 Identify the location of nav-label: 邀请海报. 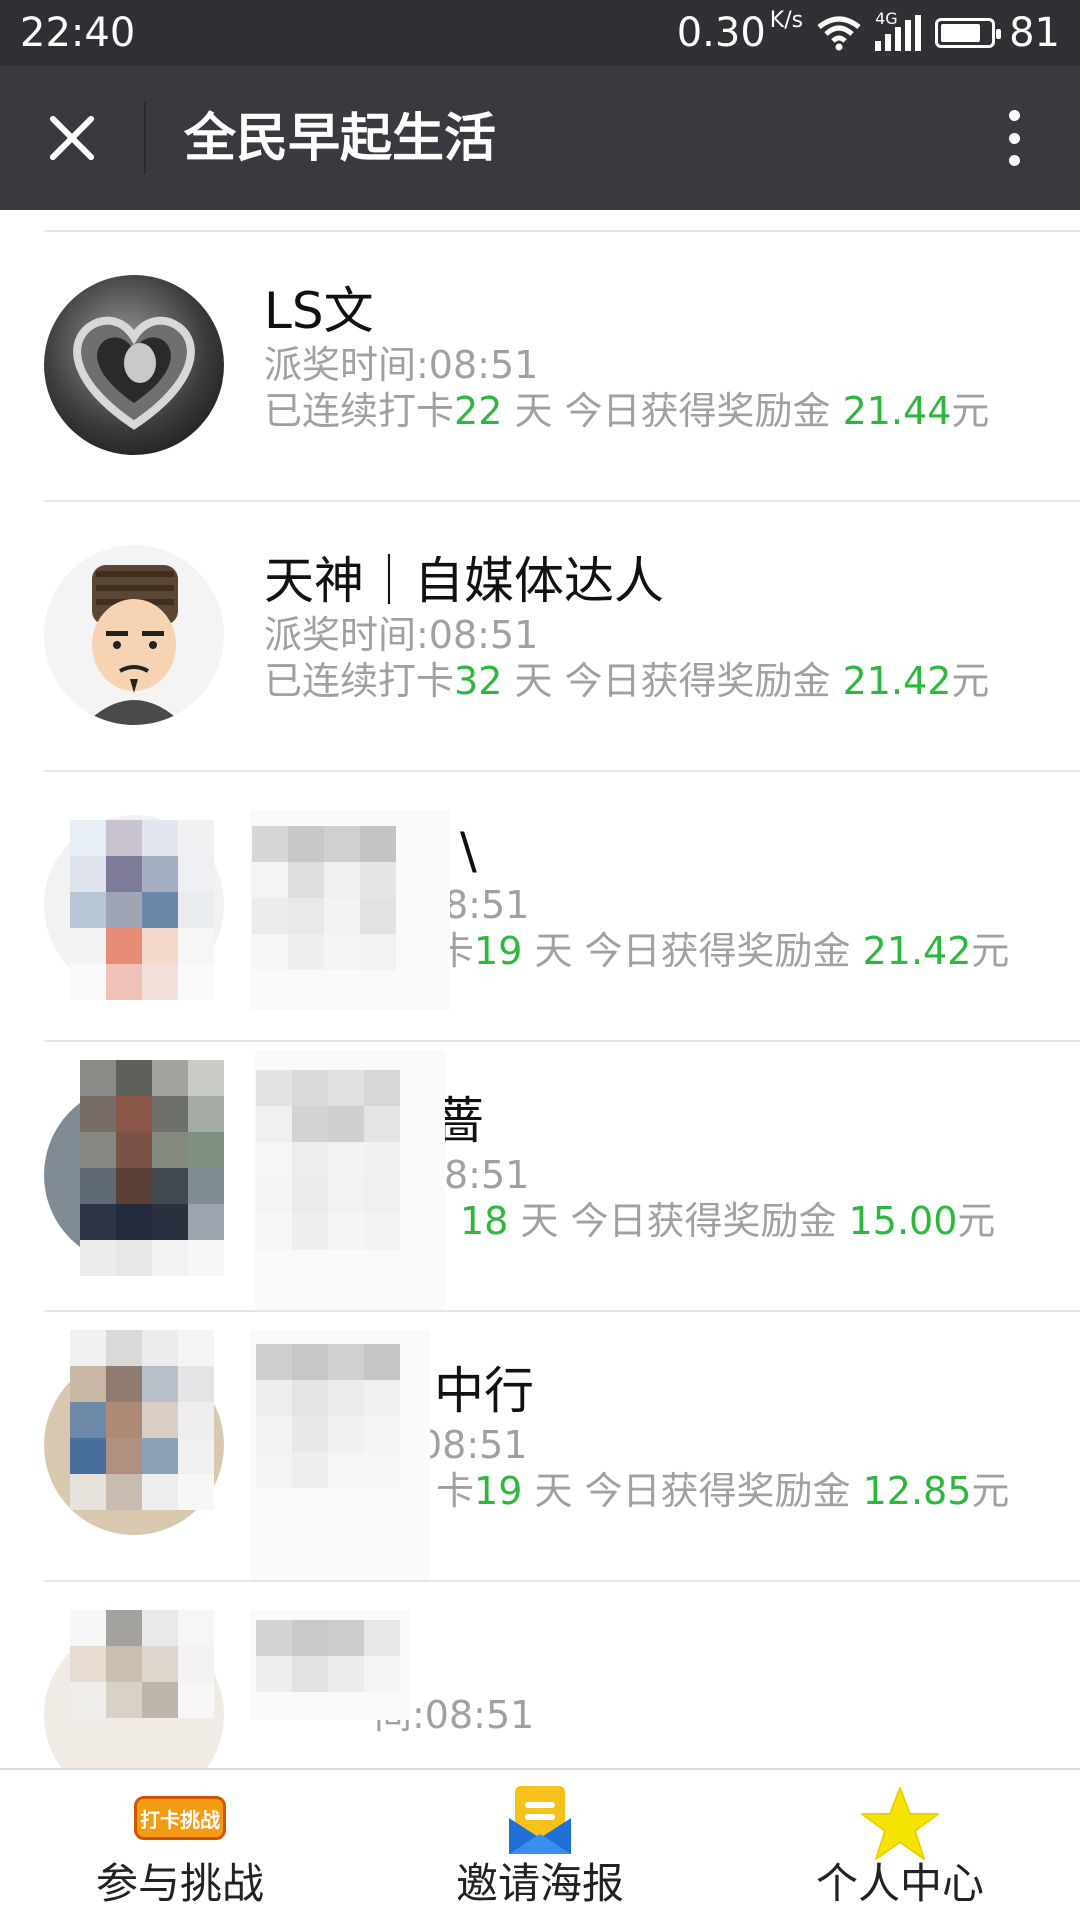
(539, 1883).